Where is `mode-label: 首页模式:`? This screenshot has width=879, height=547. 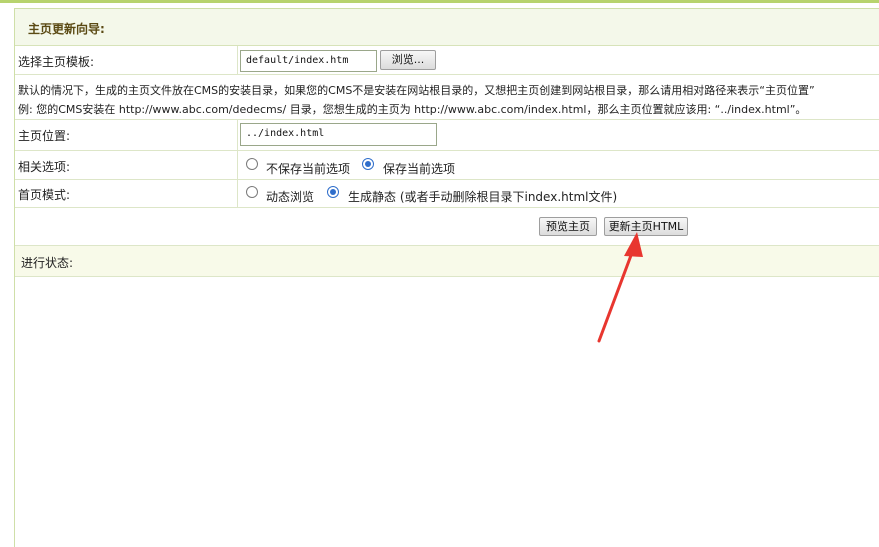 mode-label: 首页模式: is located at coordinates (44, 195).